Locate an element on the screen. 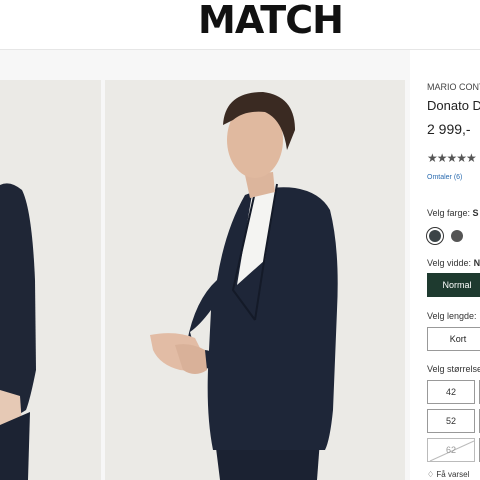 This screenshot has height=480, width=480. width-option-normal: Normal is located at coordinates (453, 285).